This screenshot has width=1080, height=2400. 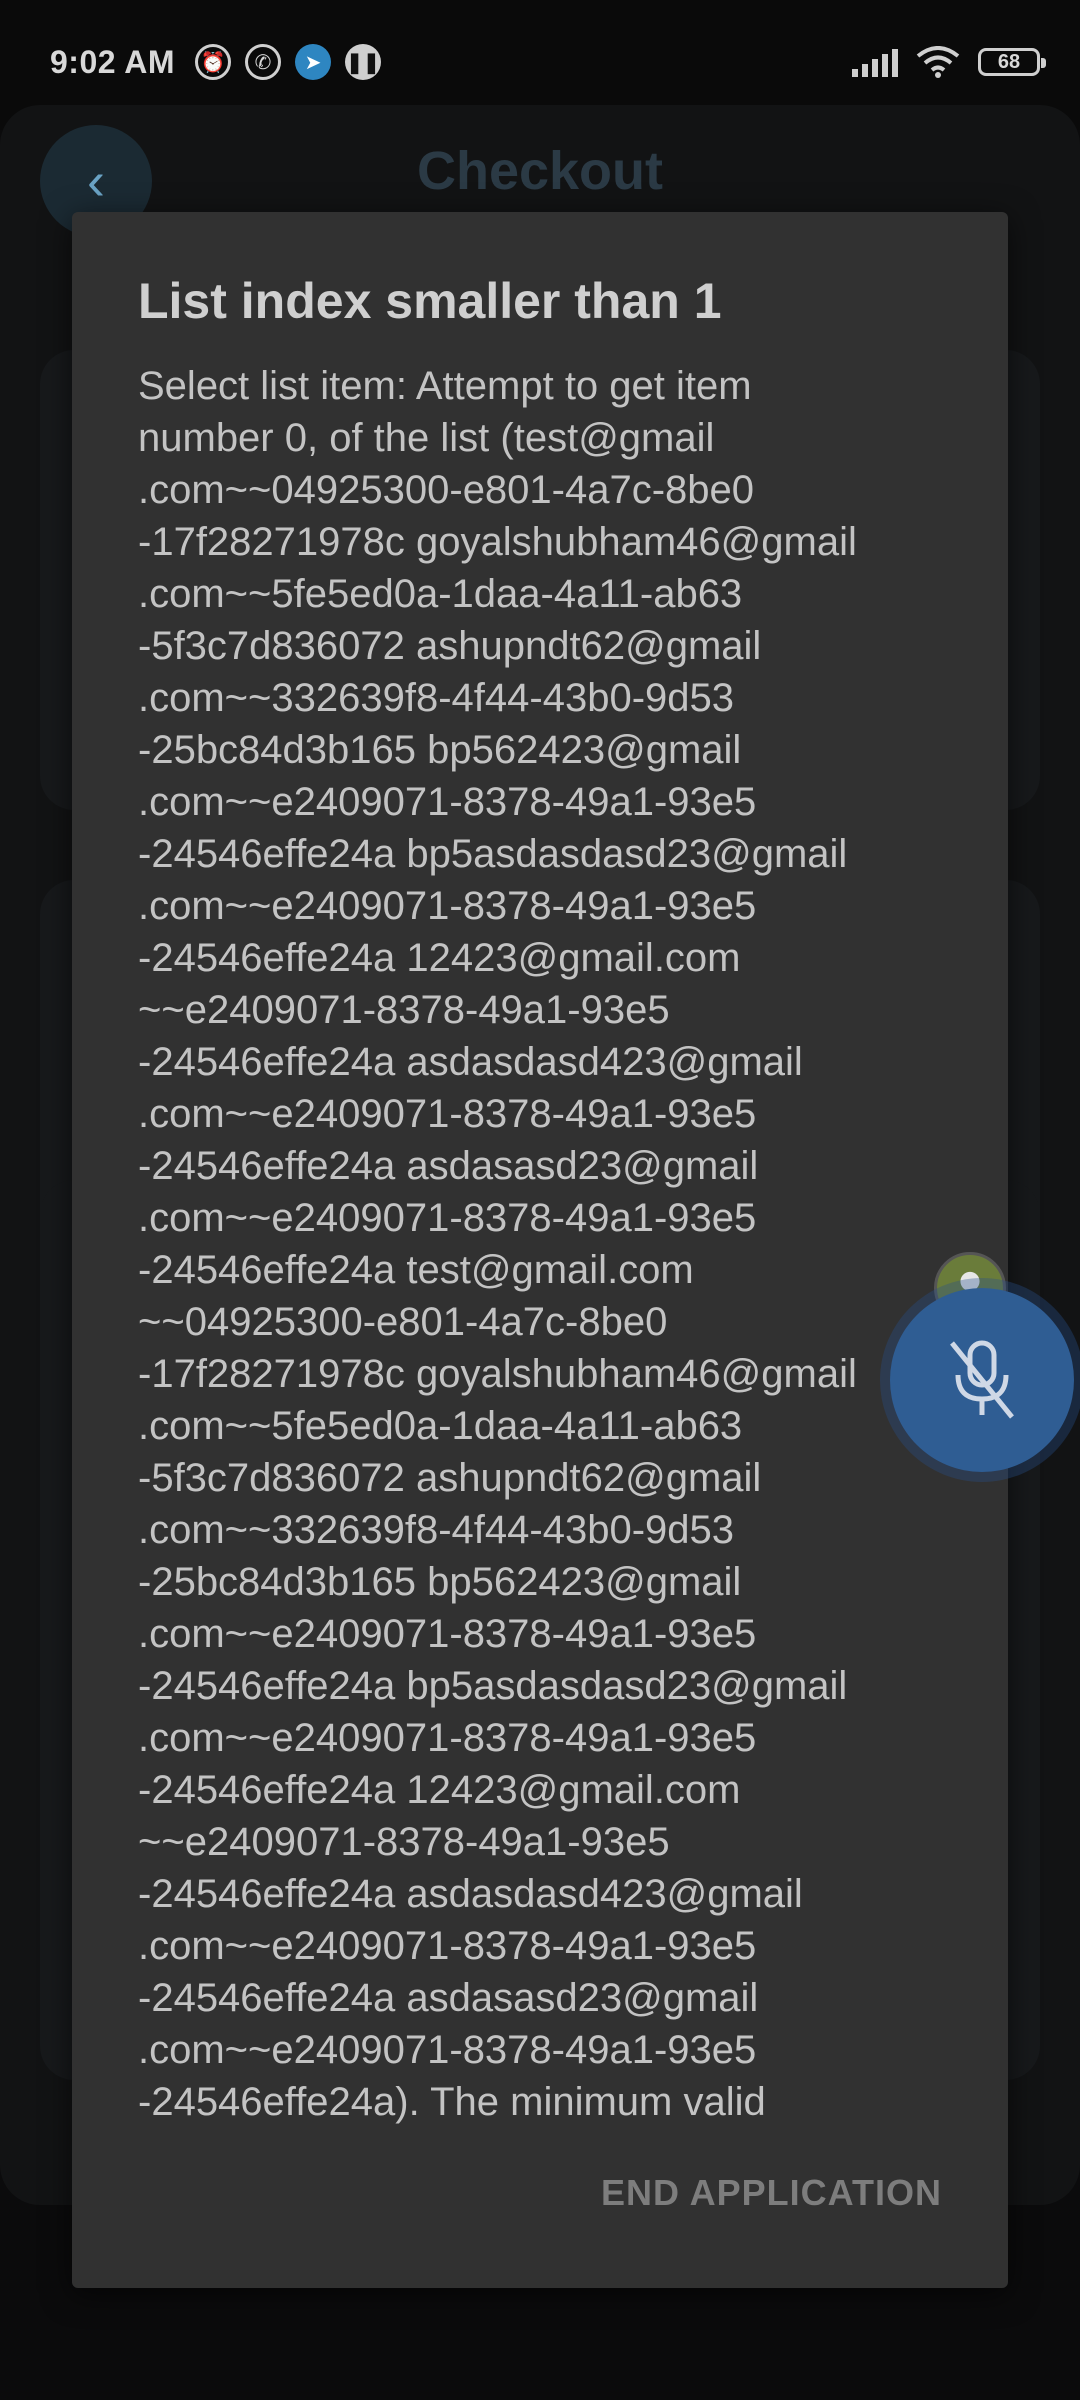 I want to click on mic-bubble-button, so click(x=982, y=1380).